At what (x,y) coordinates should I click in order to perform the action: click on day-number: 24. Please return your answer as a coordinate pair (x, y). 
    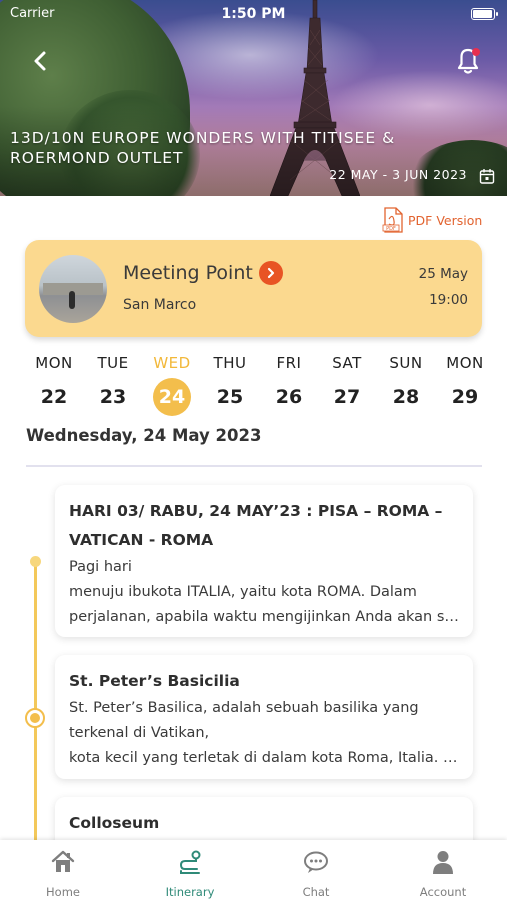
    Looking at the image, I should click on (172, 397).